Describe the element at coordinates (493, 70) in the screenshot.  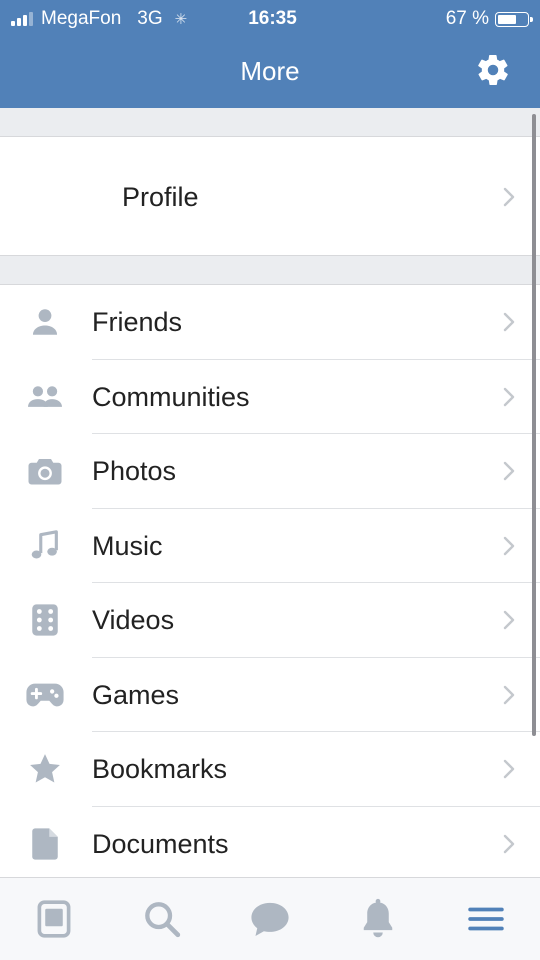
I see `settings-gear-icon` at that location.